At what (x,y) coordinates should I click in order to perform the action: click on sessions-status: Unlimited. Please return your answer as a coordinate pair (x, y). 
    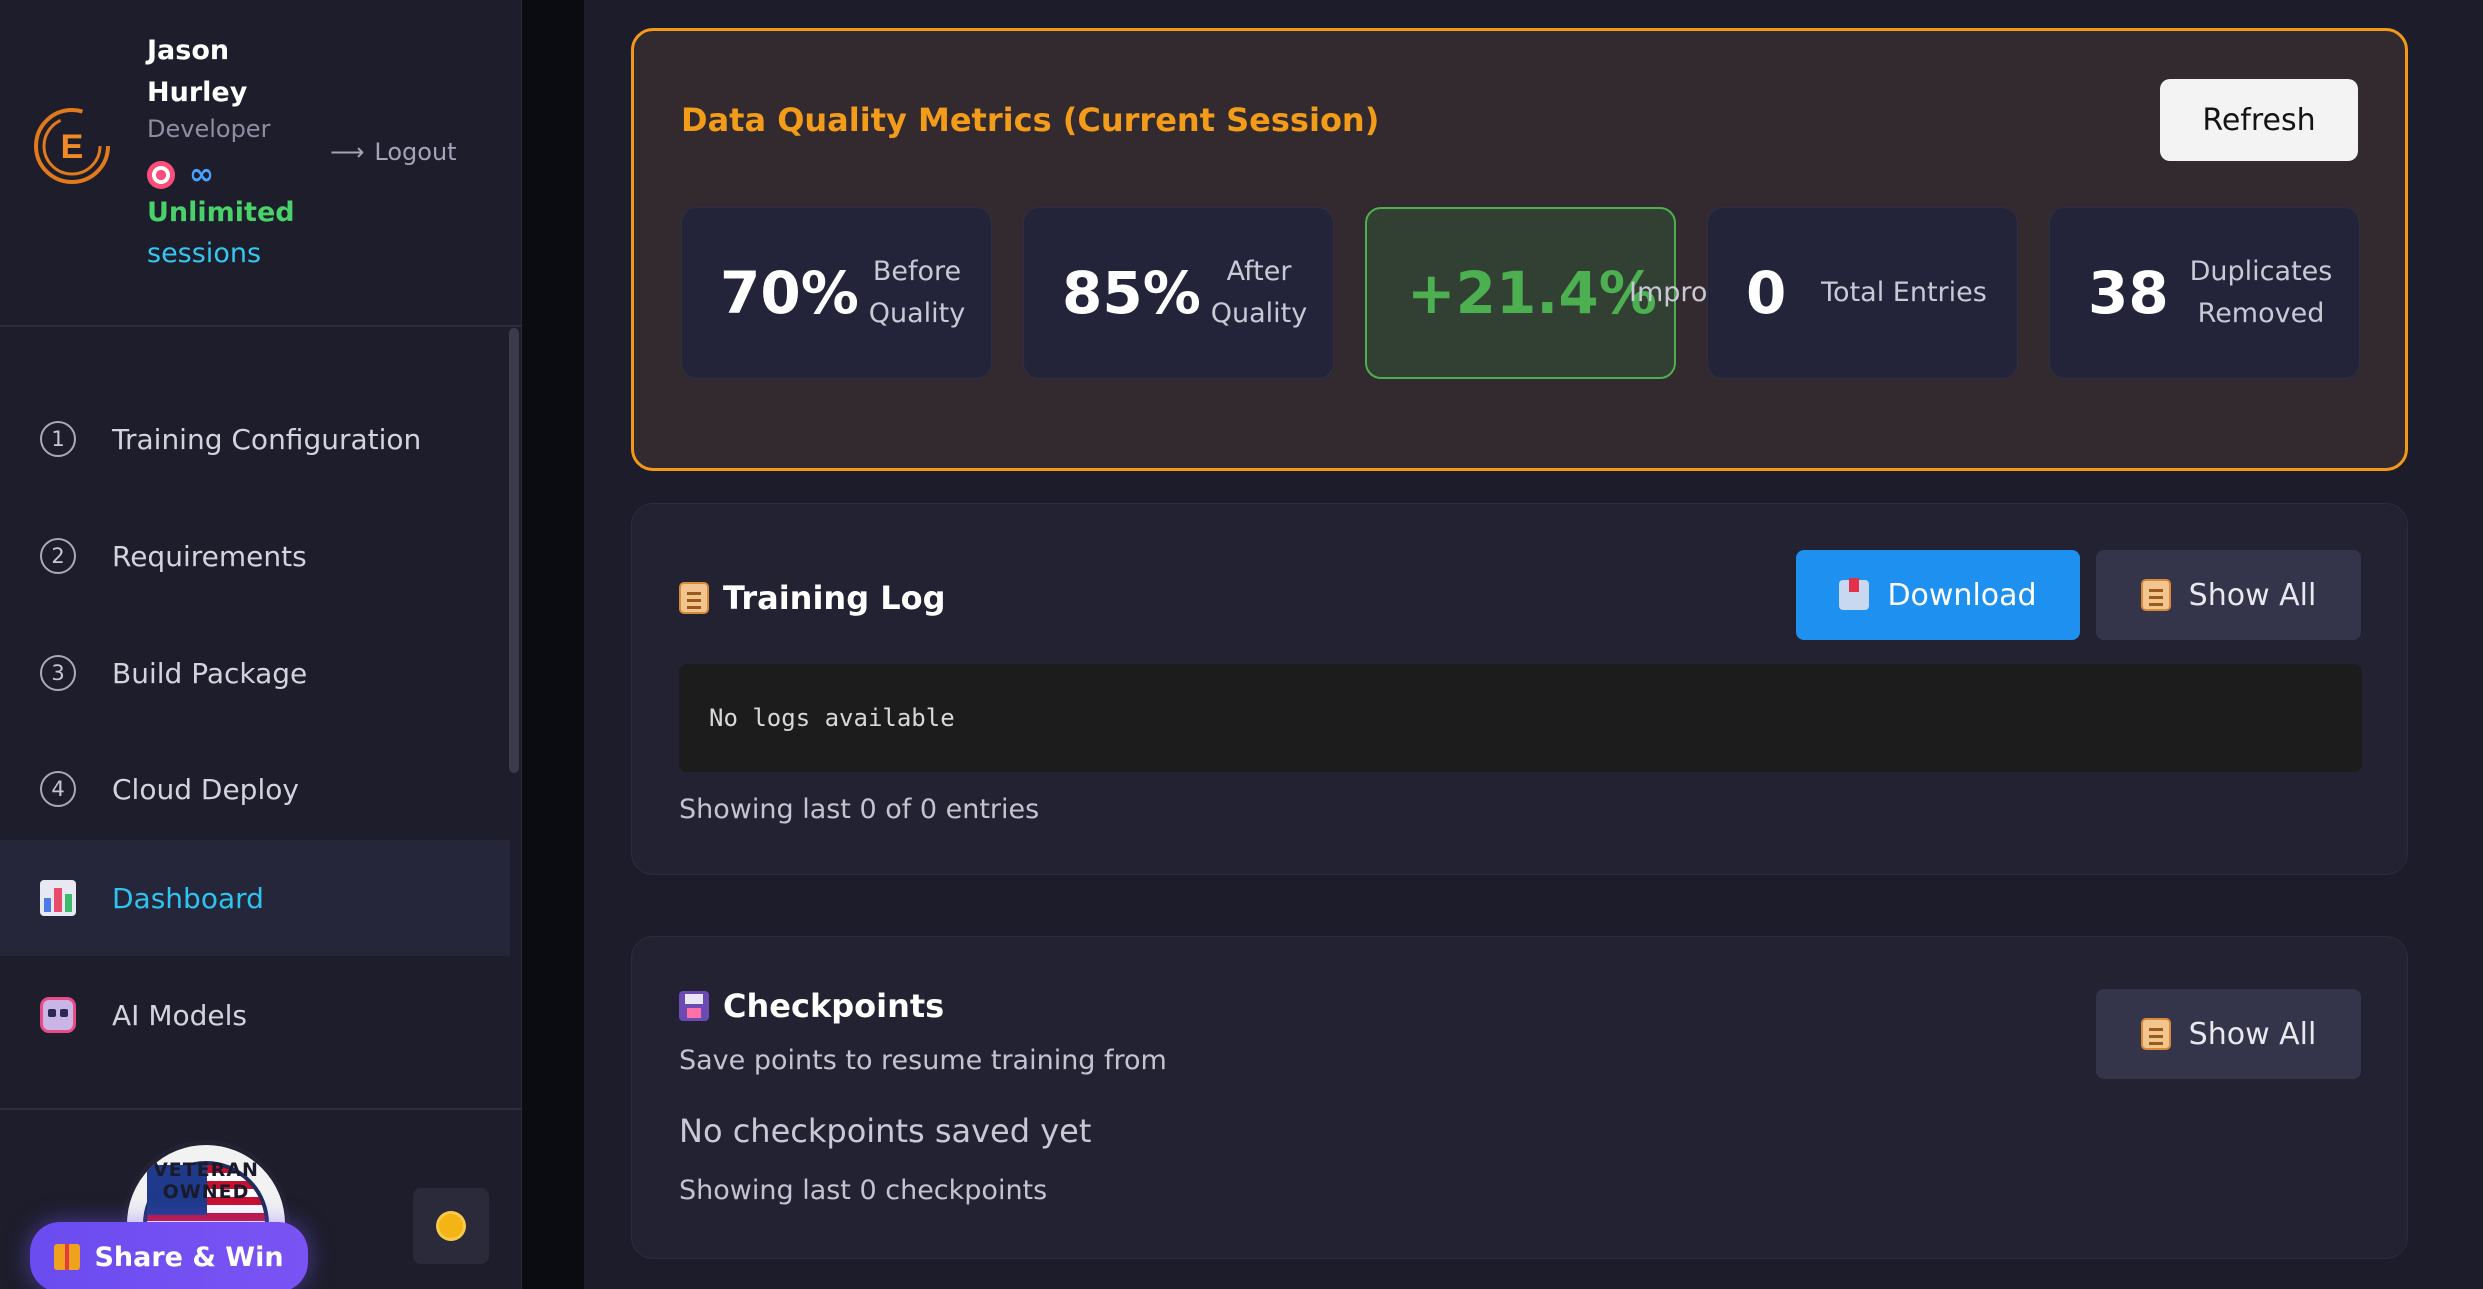
    Looking at the image, I should click on (221, 212).